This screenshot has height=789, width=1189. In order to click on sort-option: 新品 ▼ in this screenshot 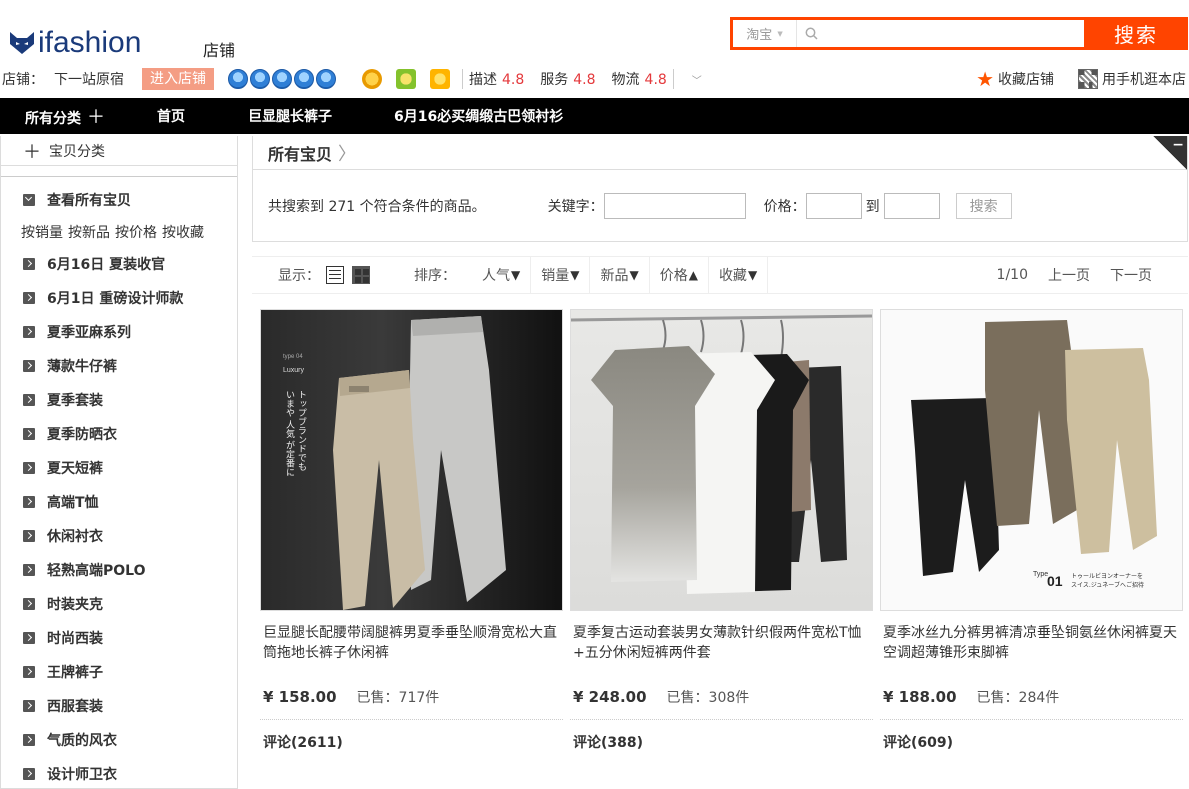, I will do `click(620, 275)`.